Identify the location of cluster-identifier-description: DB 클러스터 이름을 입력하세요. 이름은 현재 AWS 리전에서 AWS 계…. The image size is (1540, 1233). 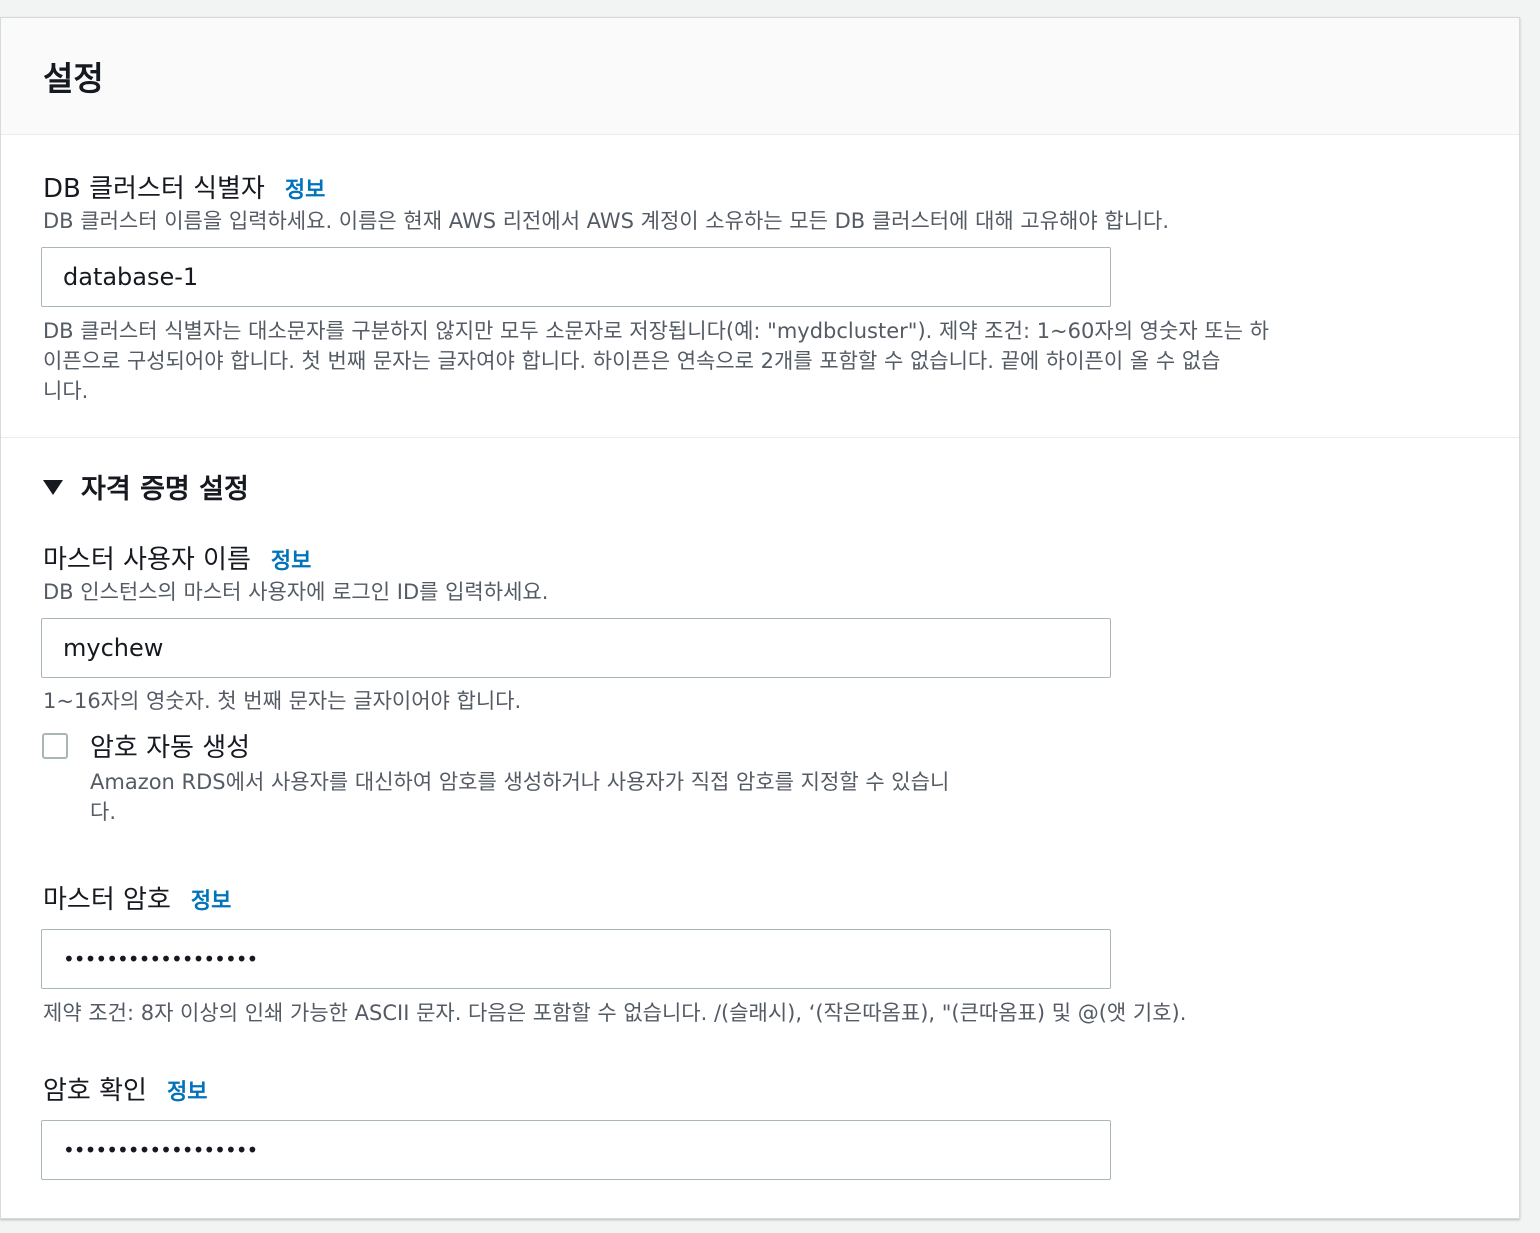
(606, 221).